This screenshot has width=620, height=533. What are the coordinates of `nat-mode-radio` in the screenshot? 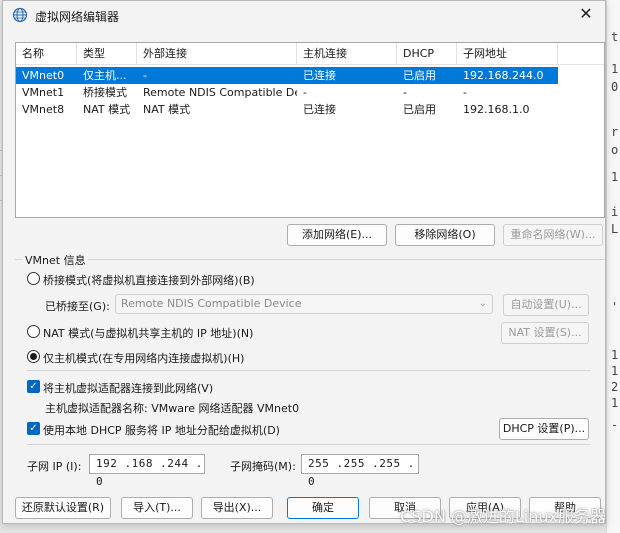 It's located at (33, 331).